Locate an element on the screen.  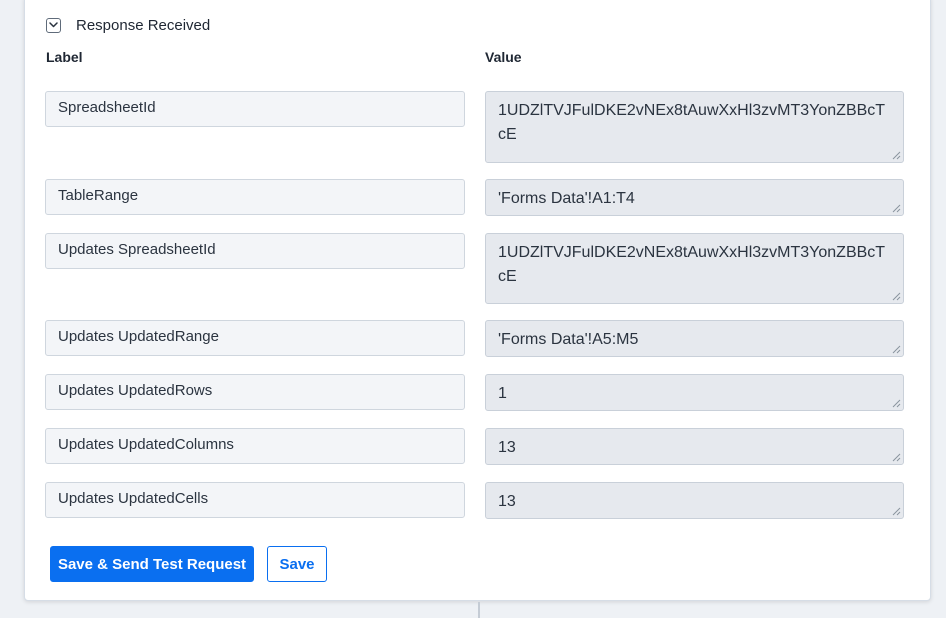
label-field: TableRange is located at coordinates (255, 197).